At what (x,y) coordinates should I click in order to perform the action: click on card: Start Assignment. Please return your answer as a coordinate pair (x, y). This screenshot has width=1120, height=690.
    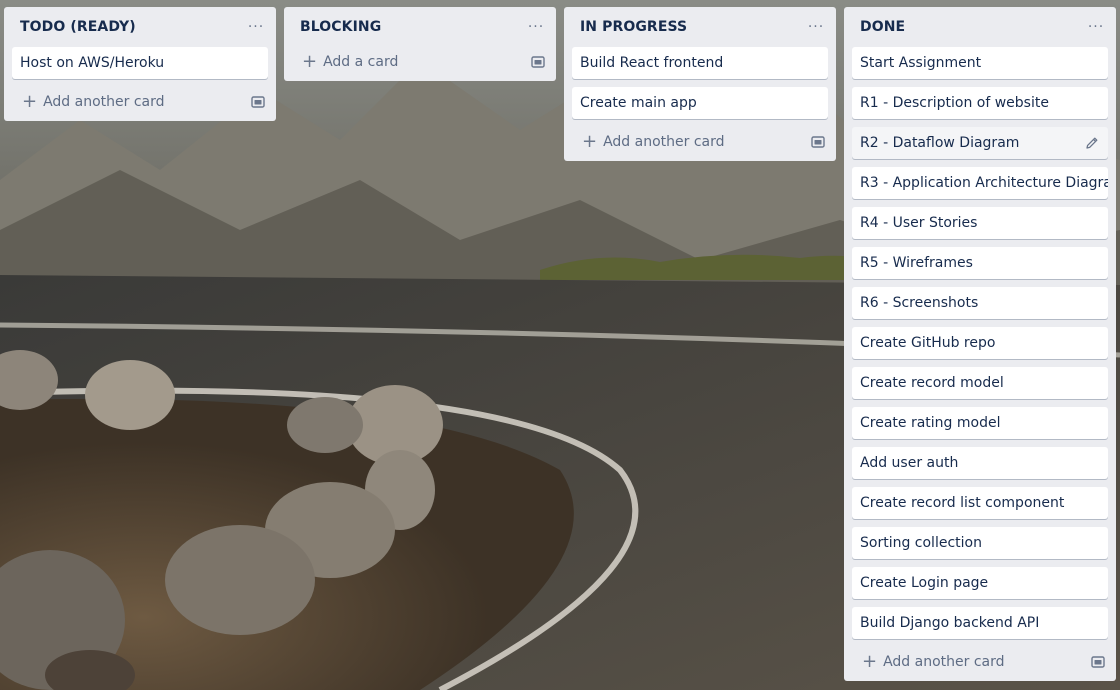
    Looking at the image, I should click on (980, 63).